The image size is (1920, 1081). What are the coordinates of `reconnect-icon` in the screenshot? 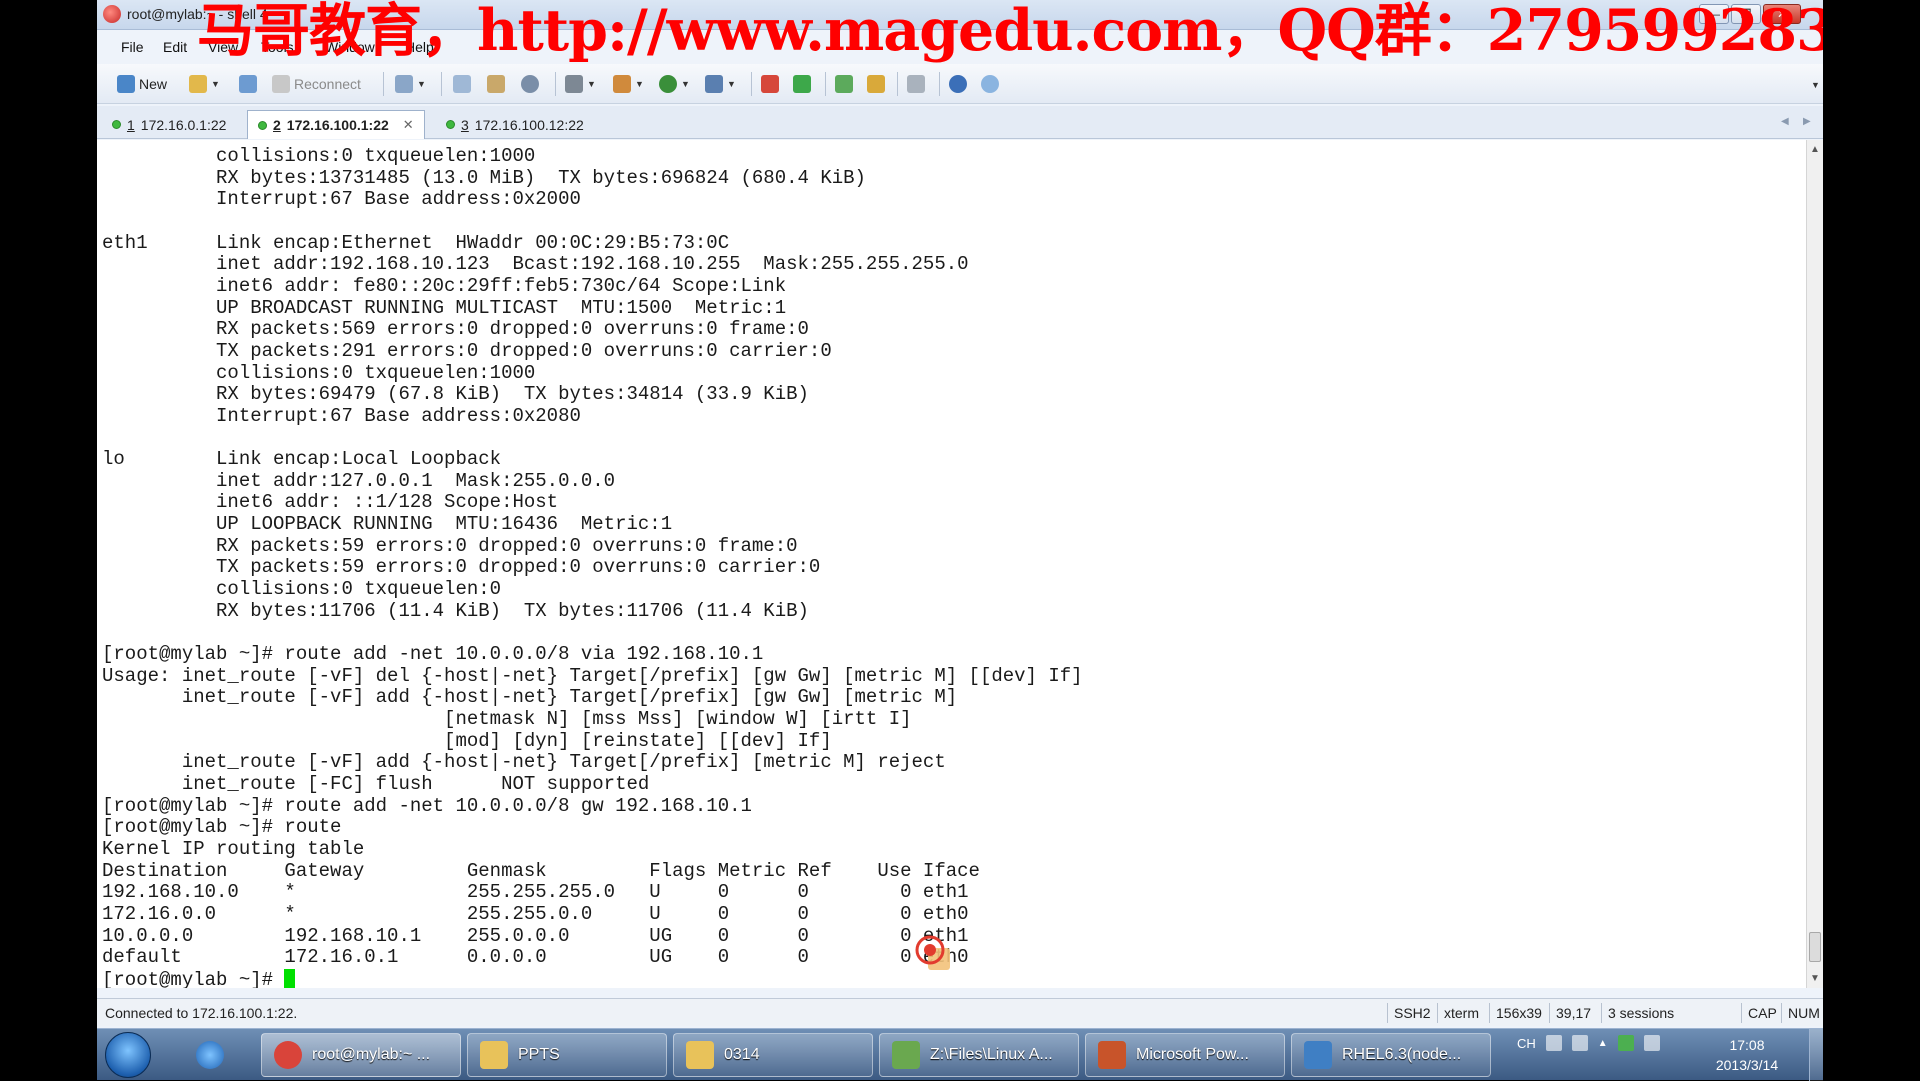 It's located at (281, 84).